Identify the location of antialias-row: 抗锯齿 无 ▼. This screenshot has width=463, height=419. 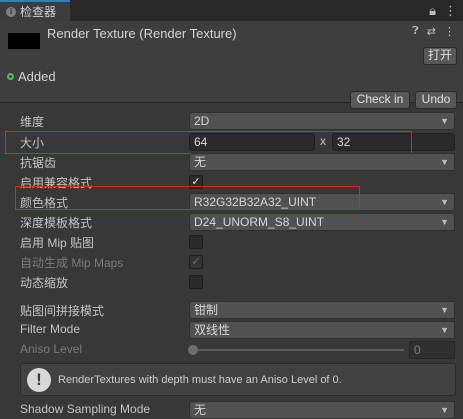
(231, 162).